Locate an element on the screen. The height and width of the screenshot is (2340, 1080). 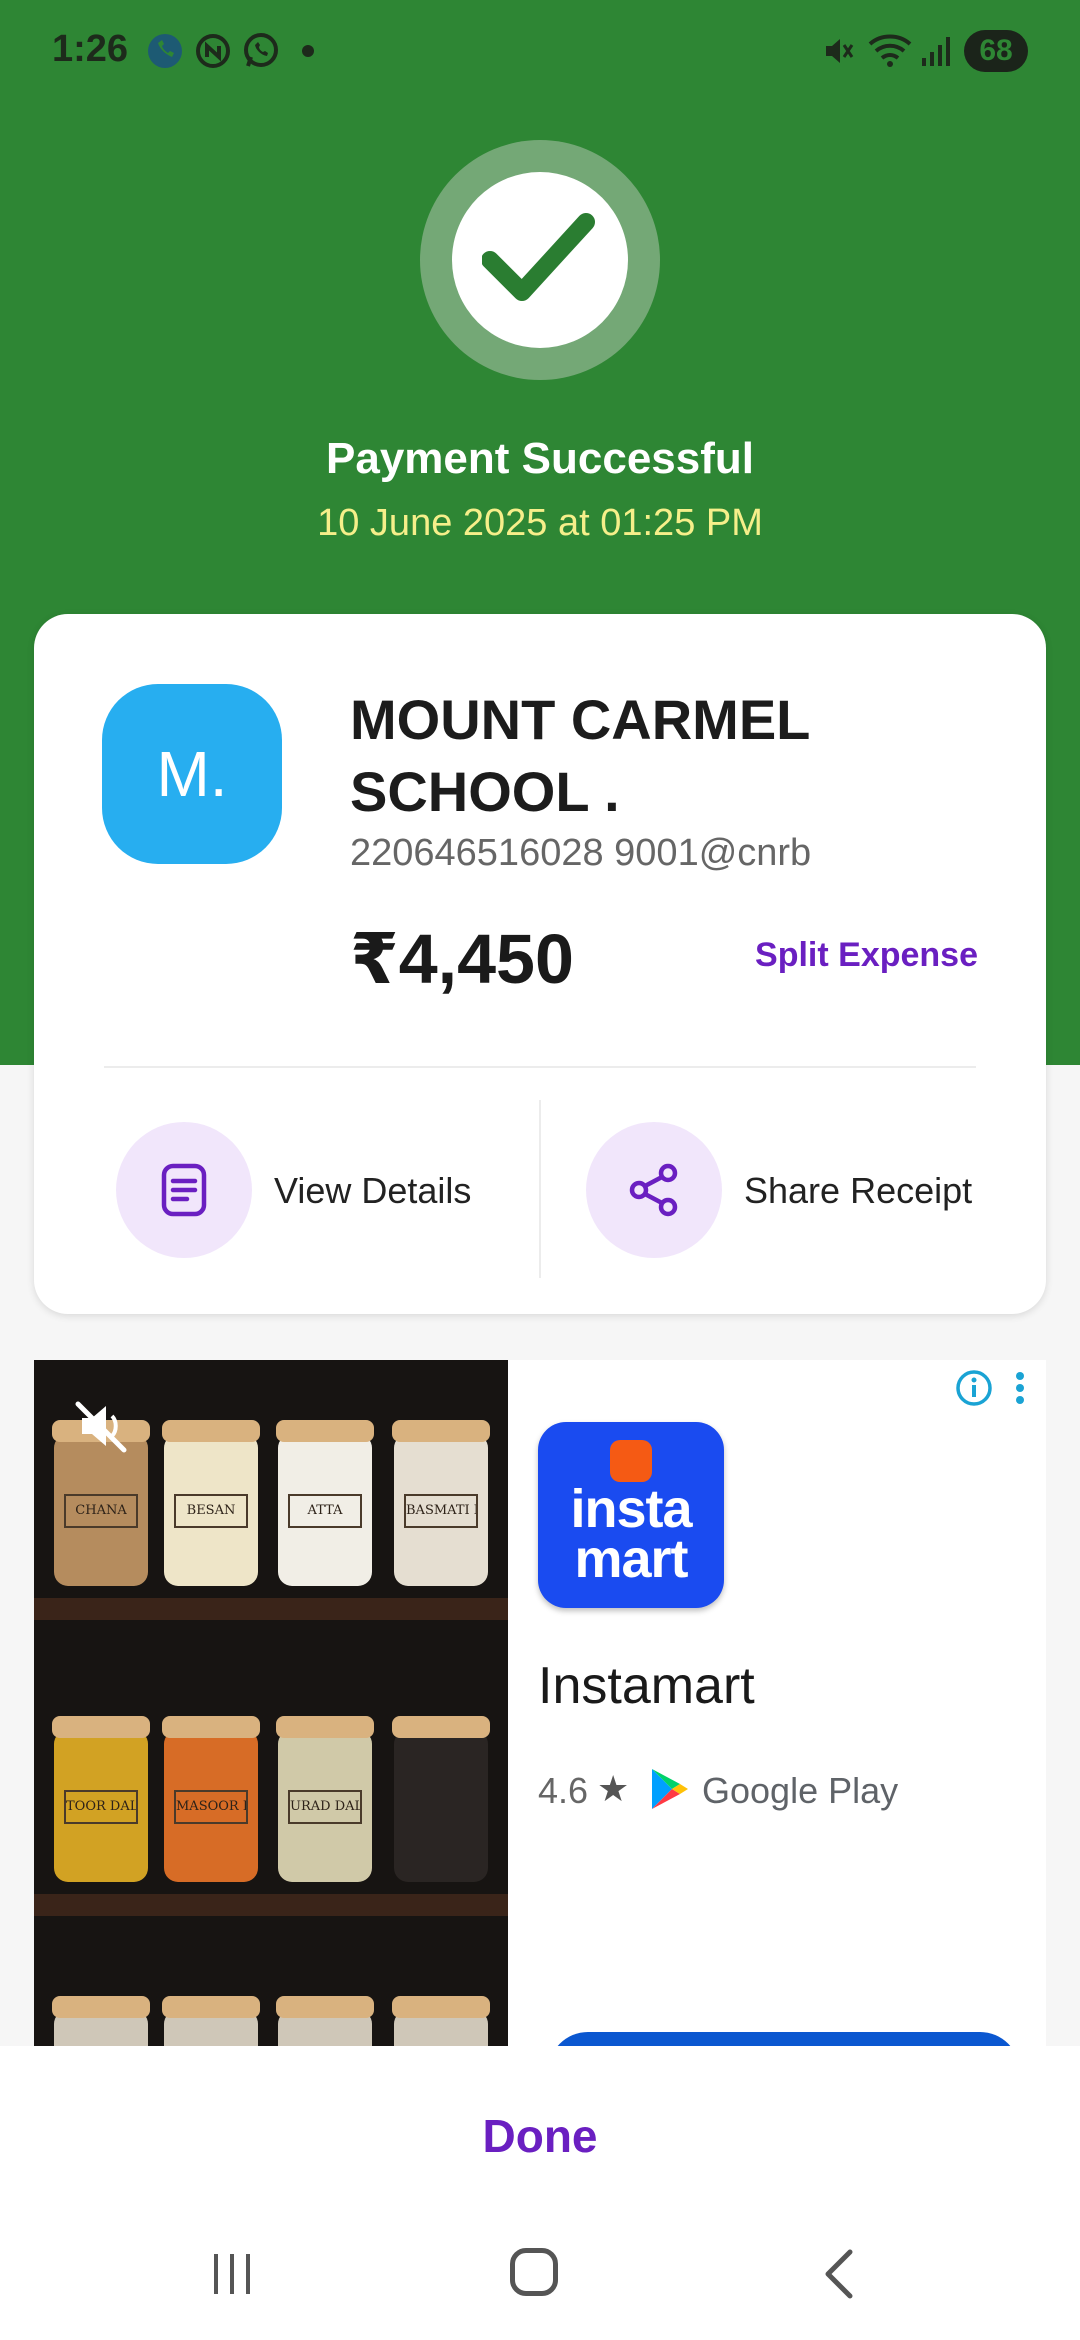
ad-menu-icon is located at coordinates (1020, 1388).